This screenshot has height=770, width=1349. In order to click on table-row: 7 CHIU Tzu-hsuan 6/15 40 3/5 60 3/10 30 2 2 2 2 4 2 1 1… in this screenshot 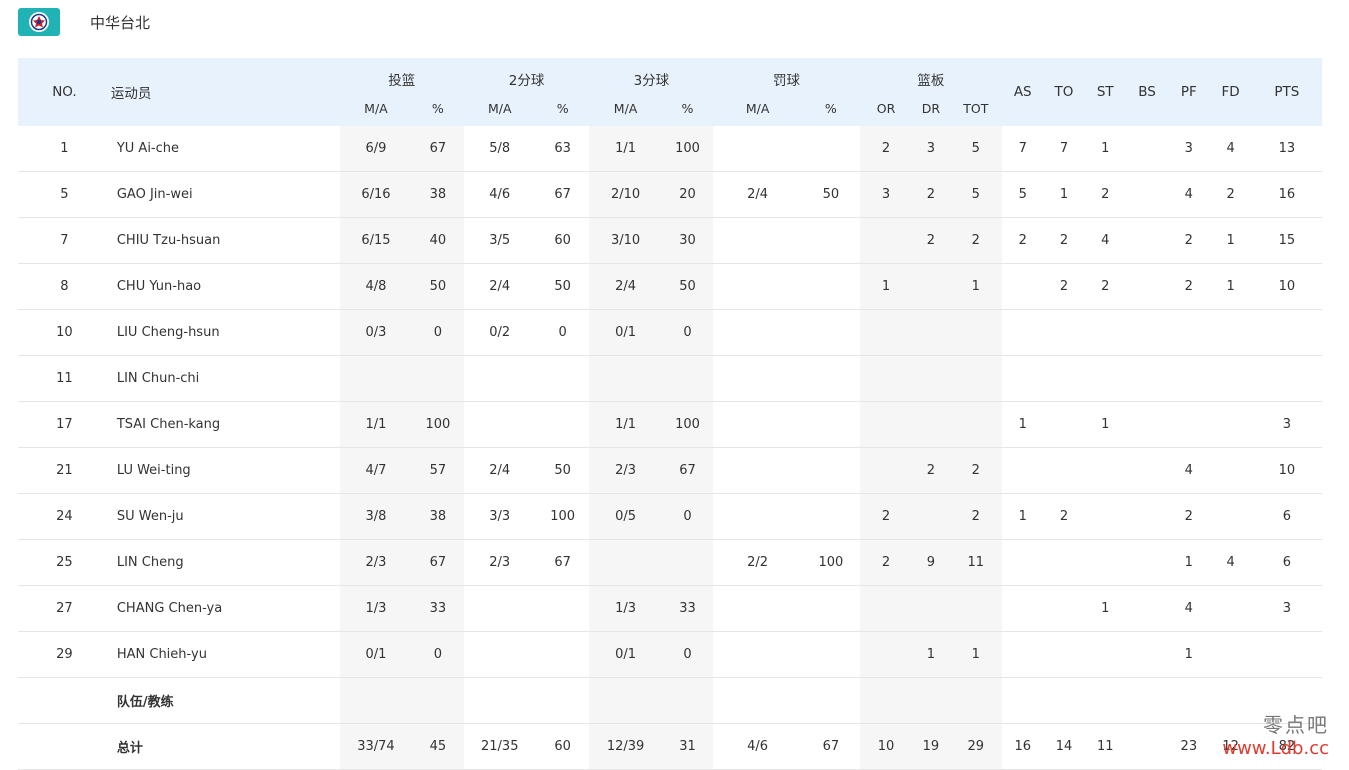, I will do `click(670, 240)`.